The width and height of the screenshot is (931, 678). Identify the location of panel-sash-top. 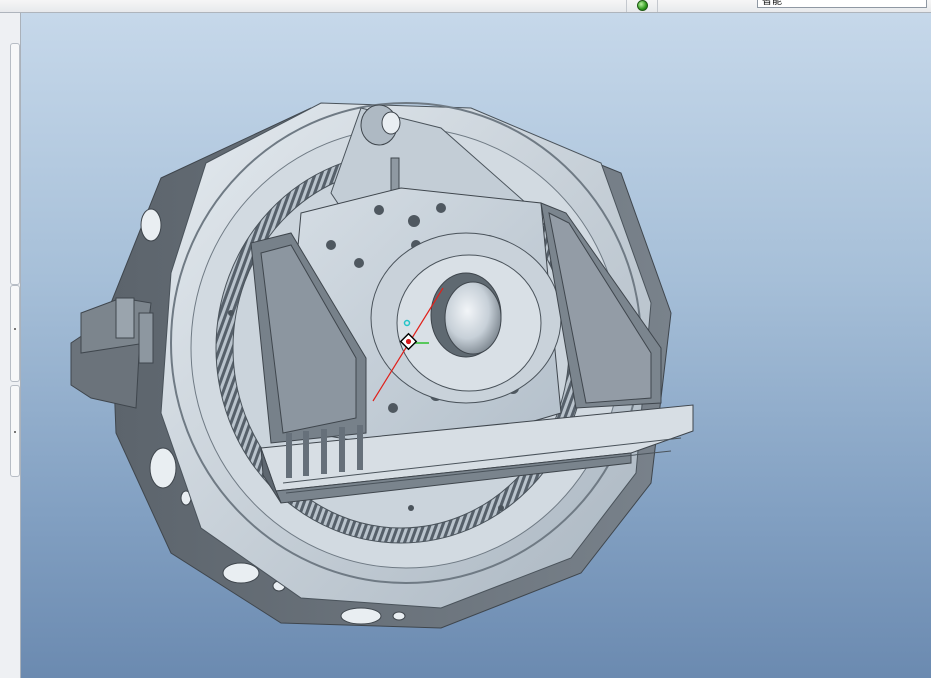
(15, 164).